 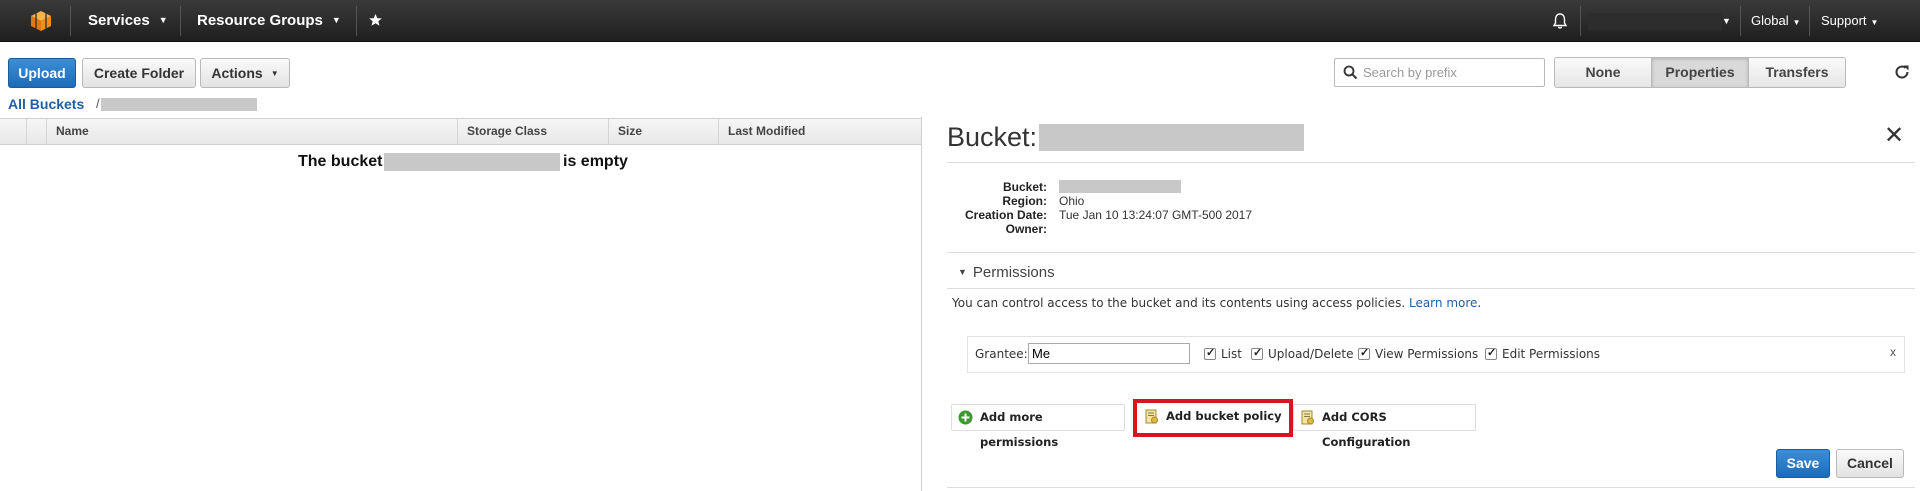 I want to click on column-last-modified: Last Modified, so click(x=819, y=131).